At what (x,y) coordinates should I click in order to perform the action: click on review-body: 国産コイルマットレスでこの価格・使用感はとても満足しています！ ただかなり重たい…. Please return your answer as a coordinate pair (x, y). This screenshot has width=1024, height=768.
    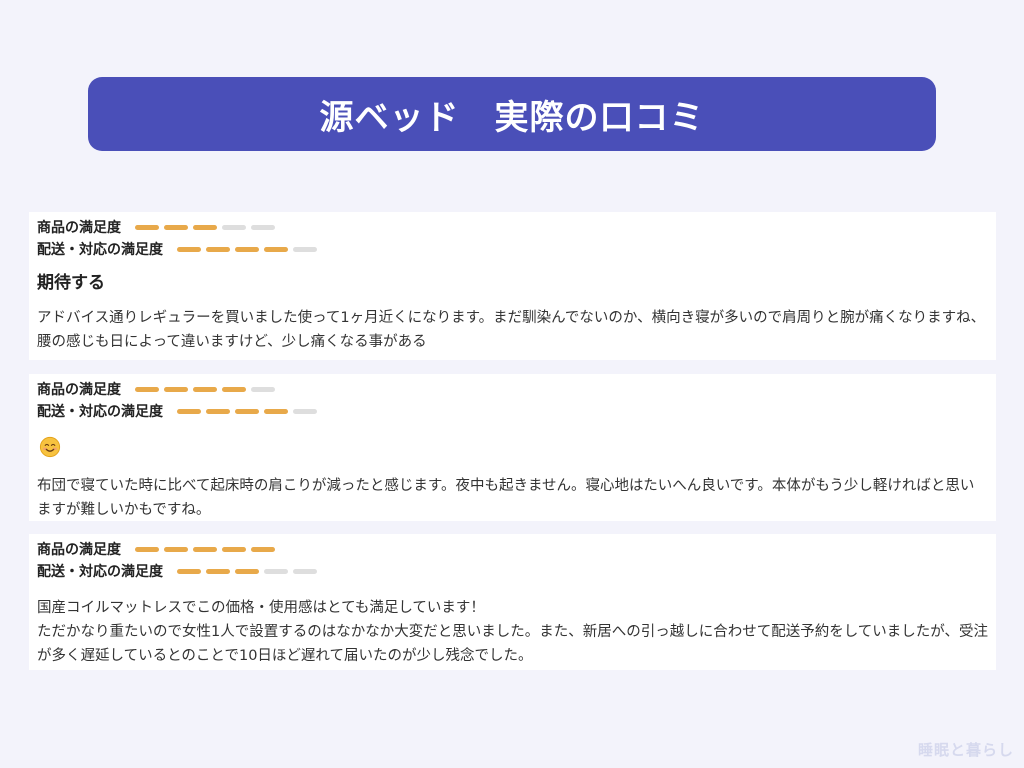
    Looking at the image, I should click on (512, 632).